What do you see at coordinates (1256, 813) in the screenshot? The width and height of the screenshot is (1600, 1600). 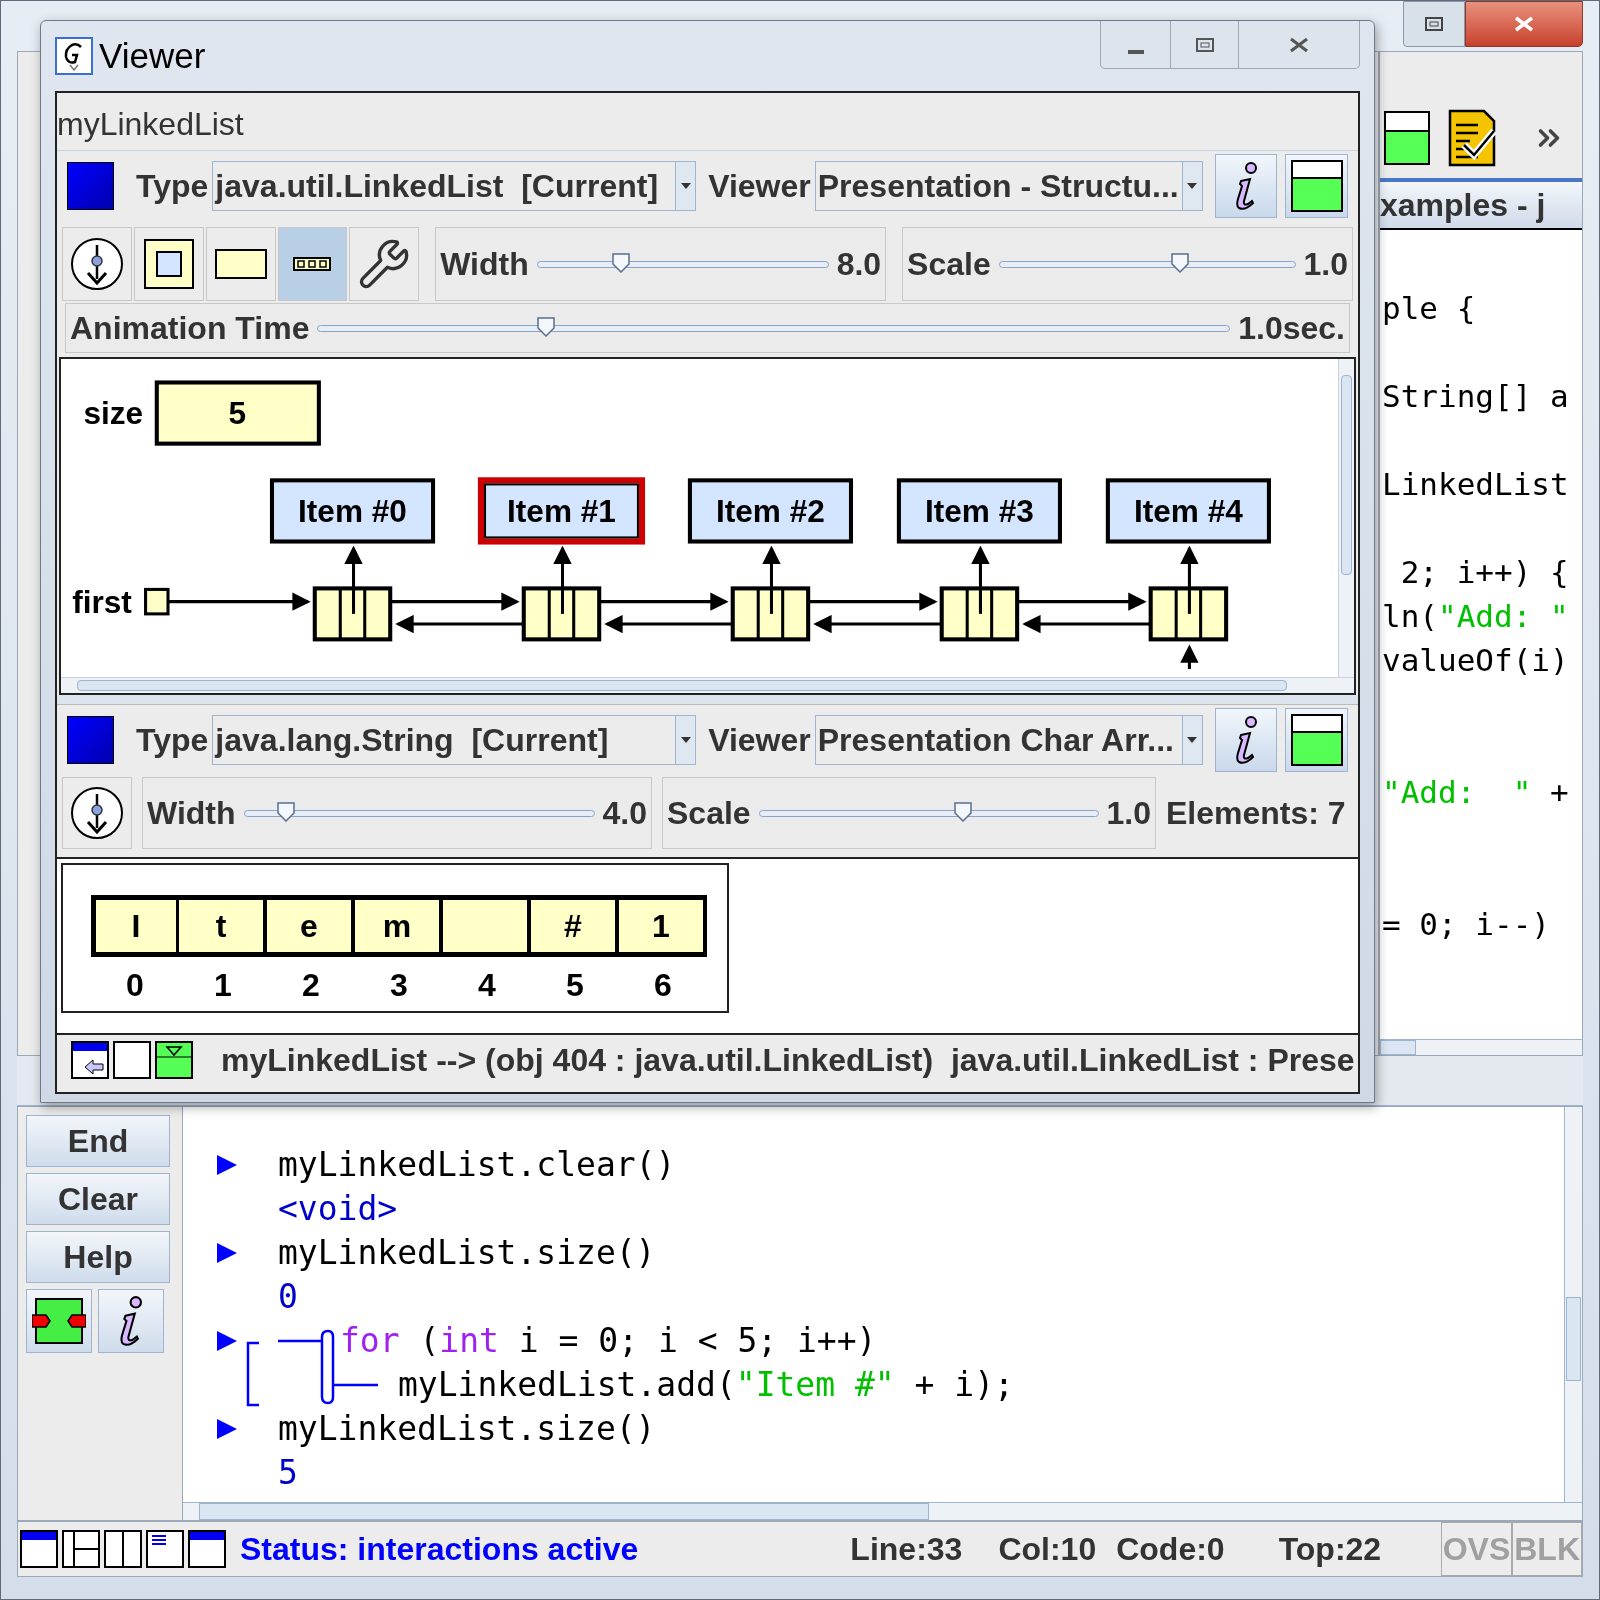 I see `elements-count: Elements: 7` at bounding box center [1256, 813].